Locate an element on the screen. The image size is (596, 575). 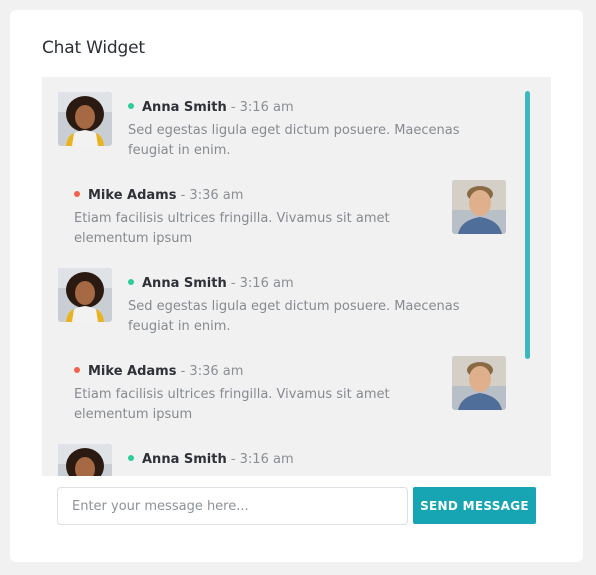
scrollbar-thumb is located at coordinates (527, 225).